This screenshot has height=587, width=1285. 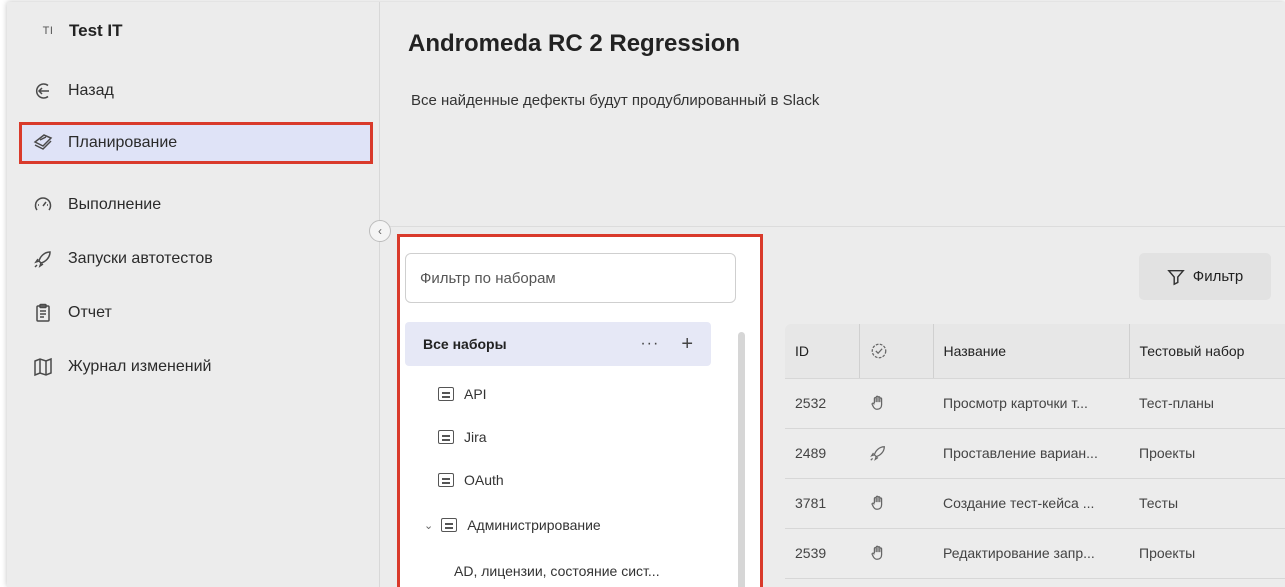 I want to click on table-header-row: ID Название Тестовый набор, so click(x=1035, y=351).